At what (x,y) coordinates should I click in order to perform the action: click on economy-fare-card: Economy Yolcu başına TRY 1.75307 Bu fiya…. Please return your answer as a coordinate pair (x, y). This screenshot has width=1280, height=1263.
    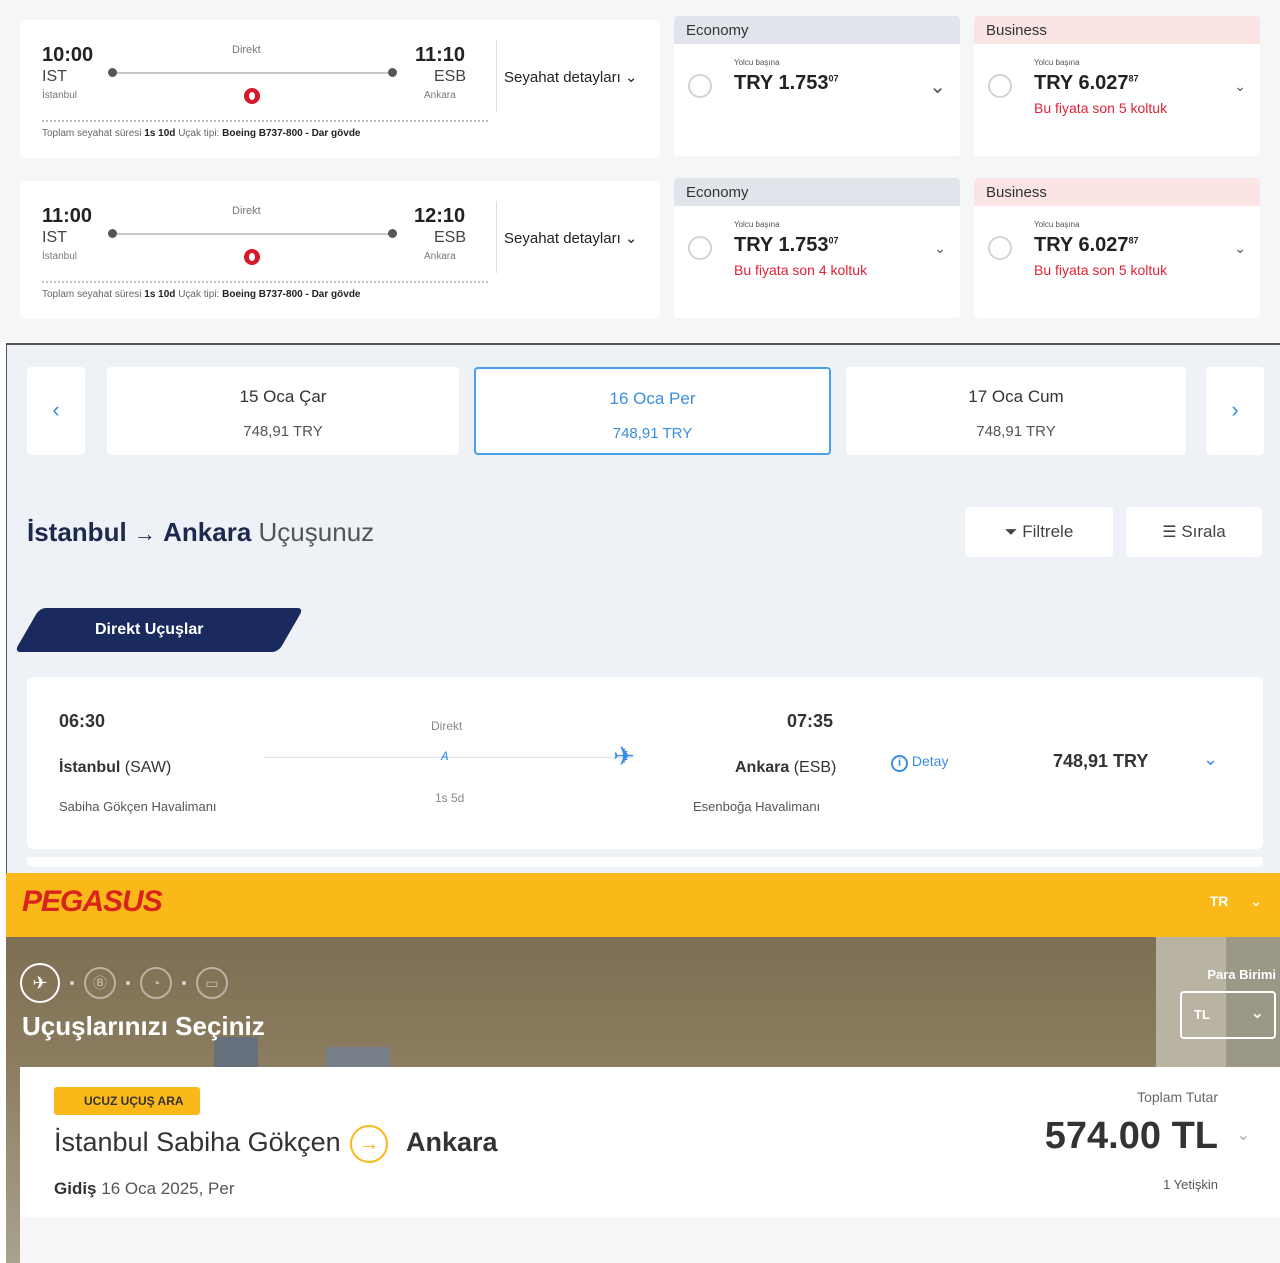
    Looking at the image, I should click on (817, 248).